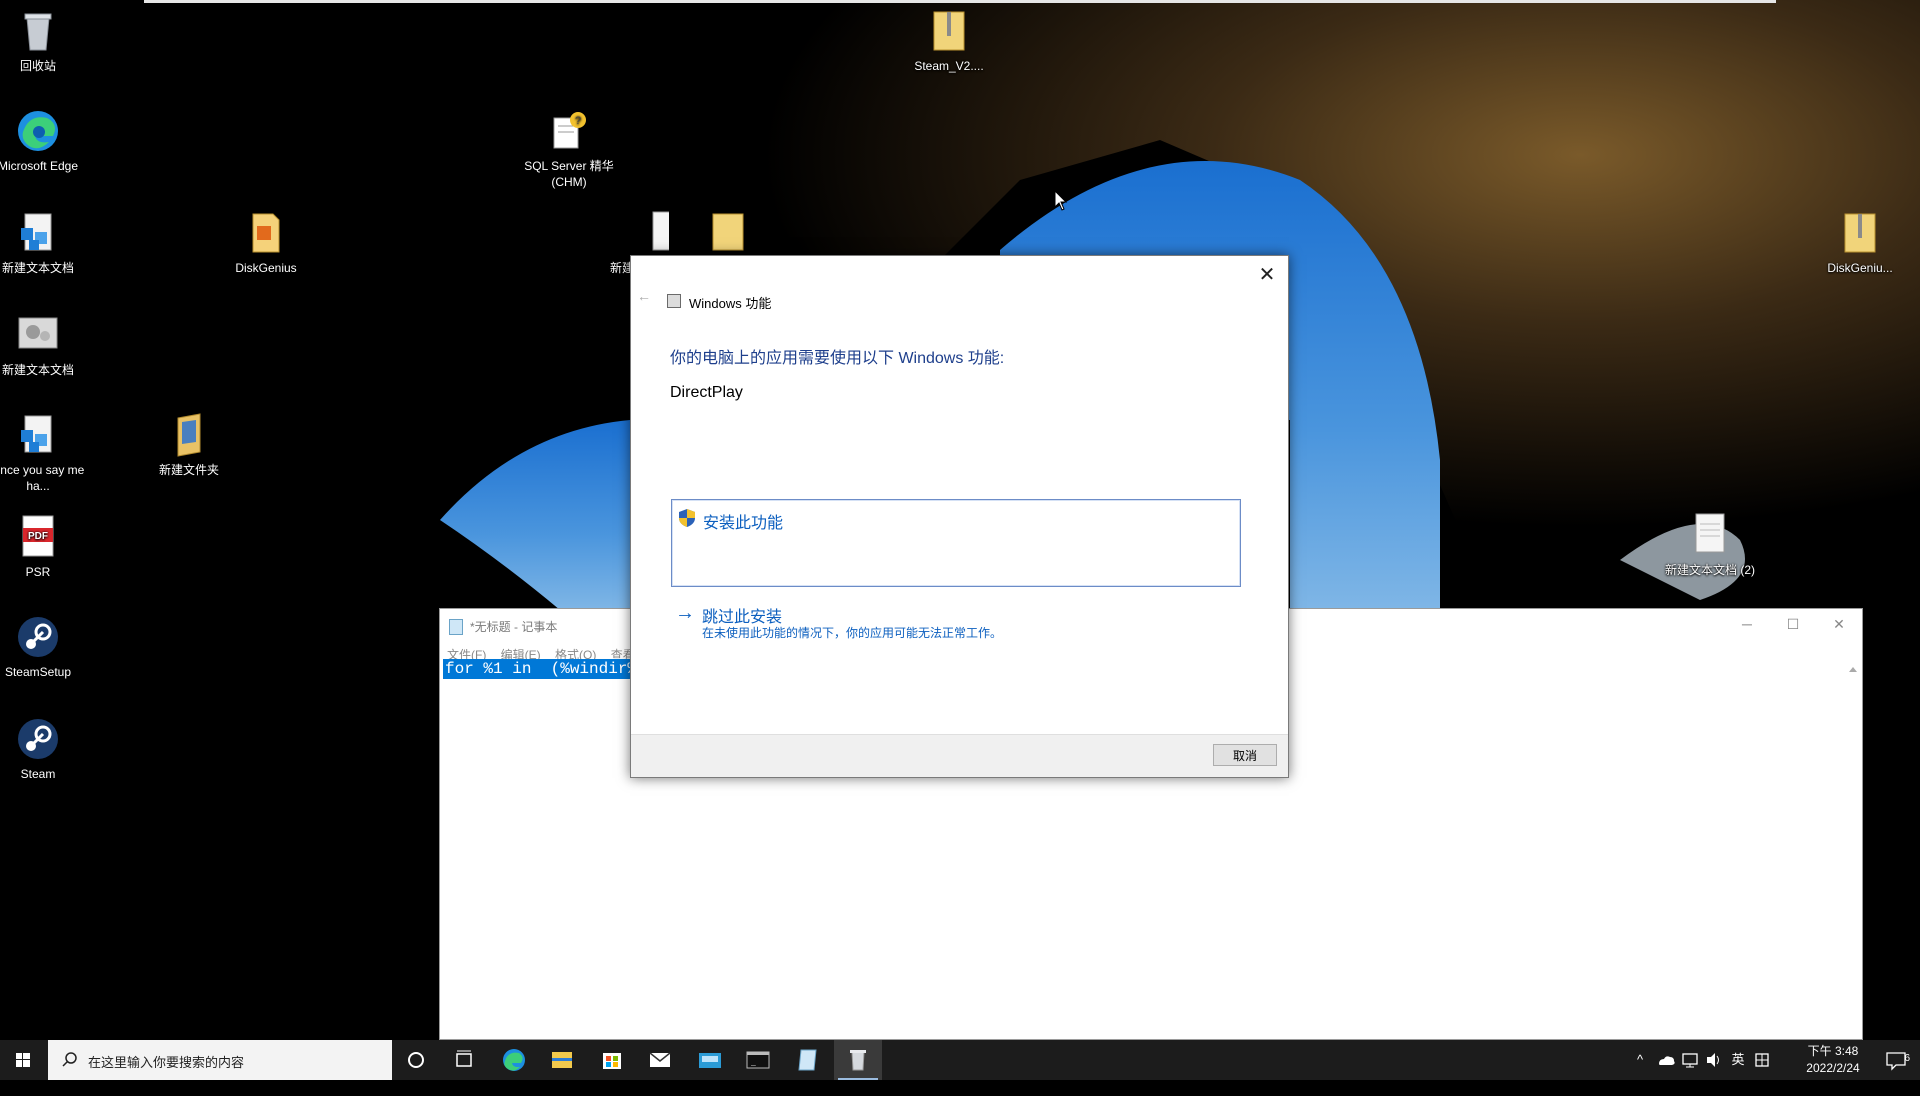  What do you see at coordinates (39, 166) in the screenshot?
I see `desktop-icon-label: Microsoft Edge` at bounding box center [39, 166].